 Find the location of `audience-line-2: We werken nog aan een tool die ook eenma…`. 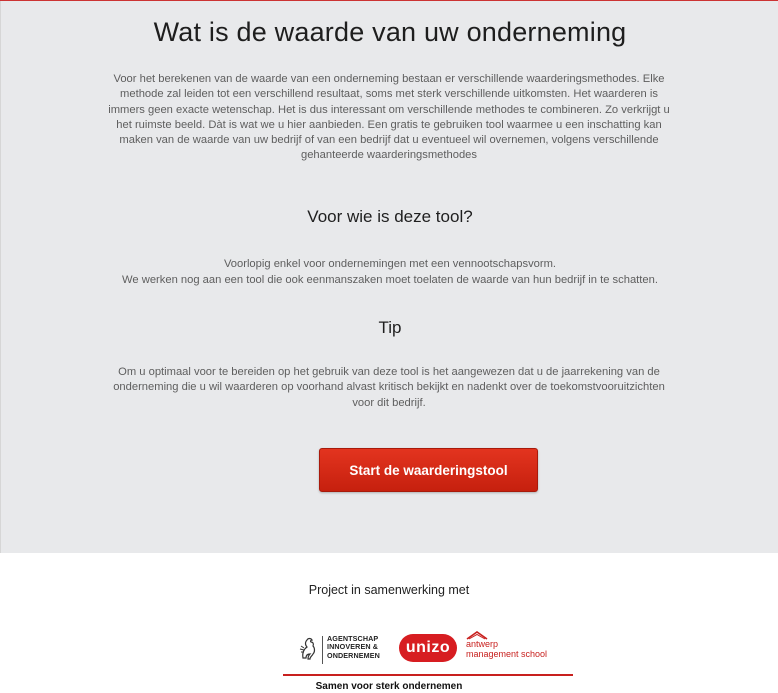

audience-line-2: We werken nog aan een tool die ook eenma… is located at coordinates (390, 280).